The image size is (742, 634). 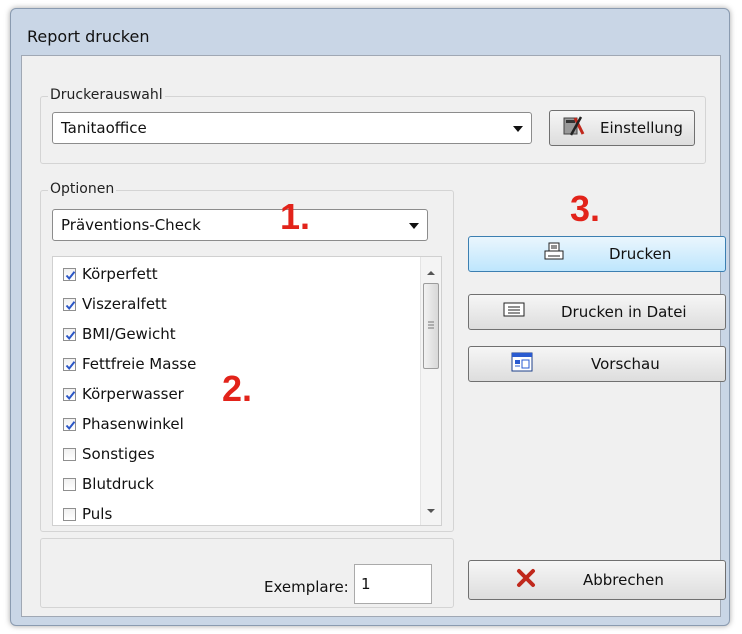 I want to click on option-item: Phasenwinkel, so click(x=123, y=424).